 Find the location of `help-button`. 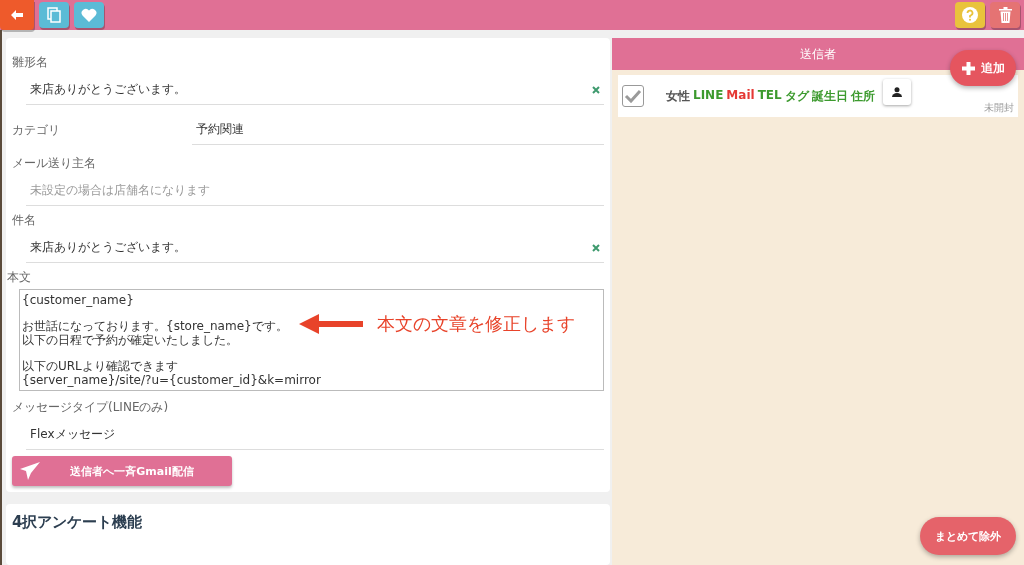

help-button is located at coordinates (970, 15).